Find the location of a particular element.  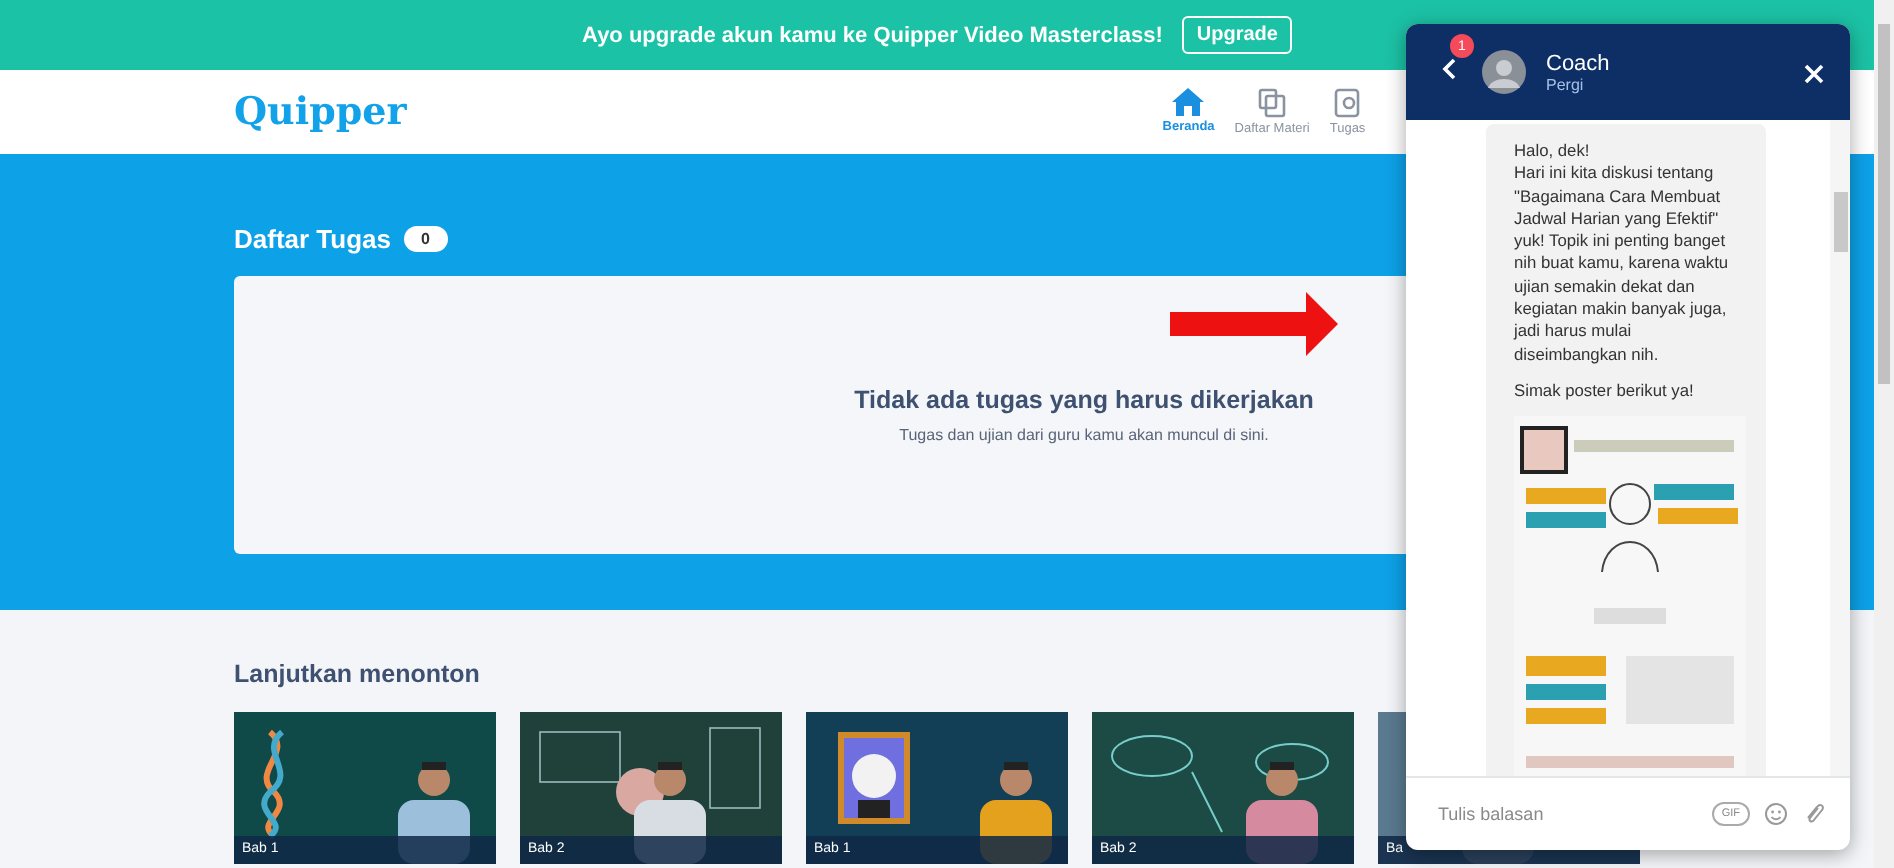

back-icon is located at coordinates (1448, 69).